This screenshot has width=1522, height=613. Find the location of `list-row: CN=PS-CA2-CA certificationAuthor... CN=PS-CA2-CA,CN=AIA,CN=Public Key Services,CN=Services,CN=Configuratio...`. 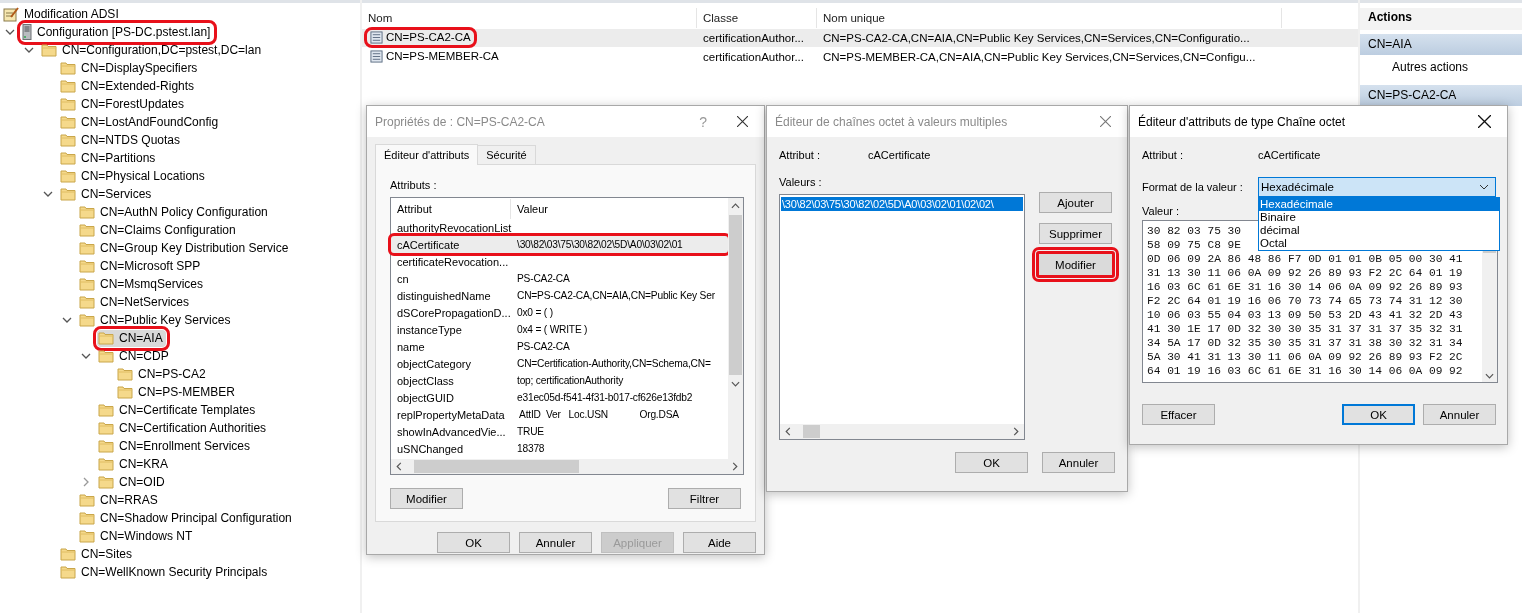

list-row: CN=PS-CA2-CA certificationAuthor... CN=PS-CA2-CA,CN=AIA,CN=Public Key Services,CN=Services,CN=Configuratio... is located at coordinates (860, 38).